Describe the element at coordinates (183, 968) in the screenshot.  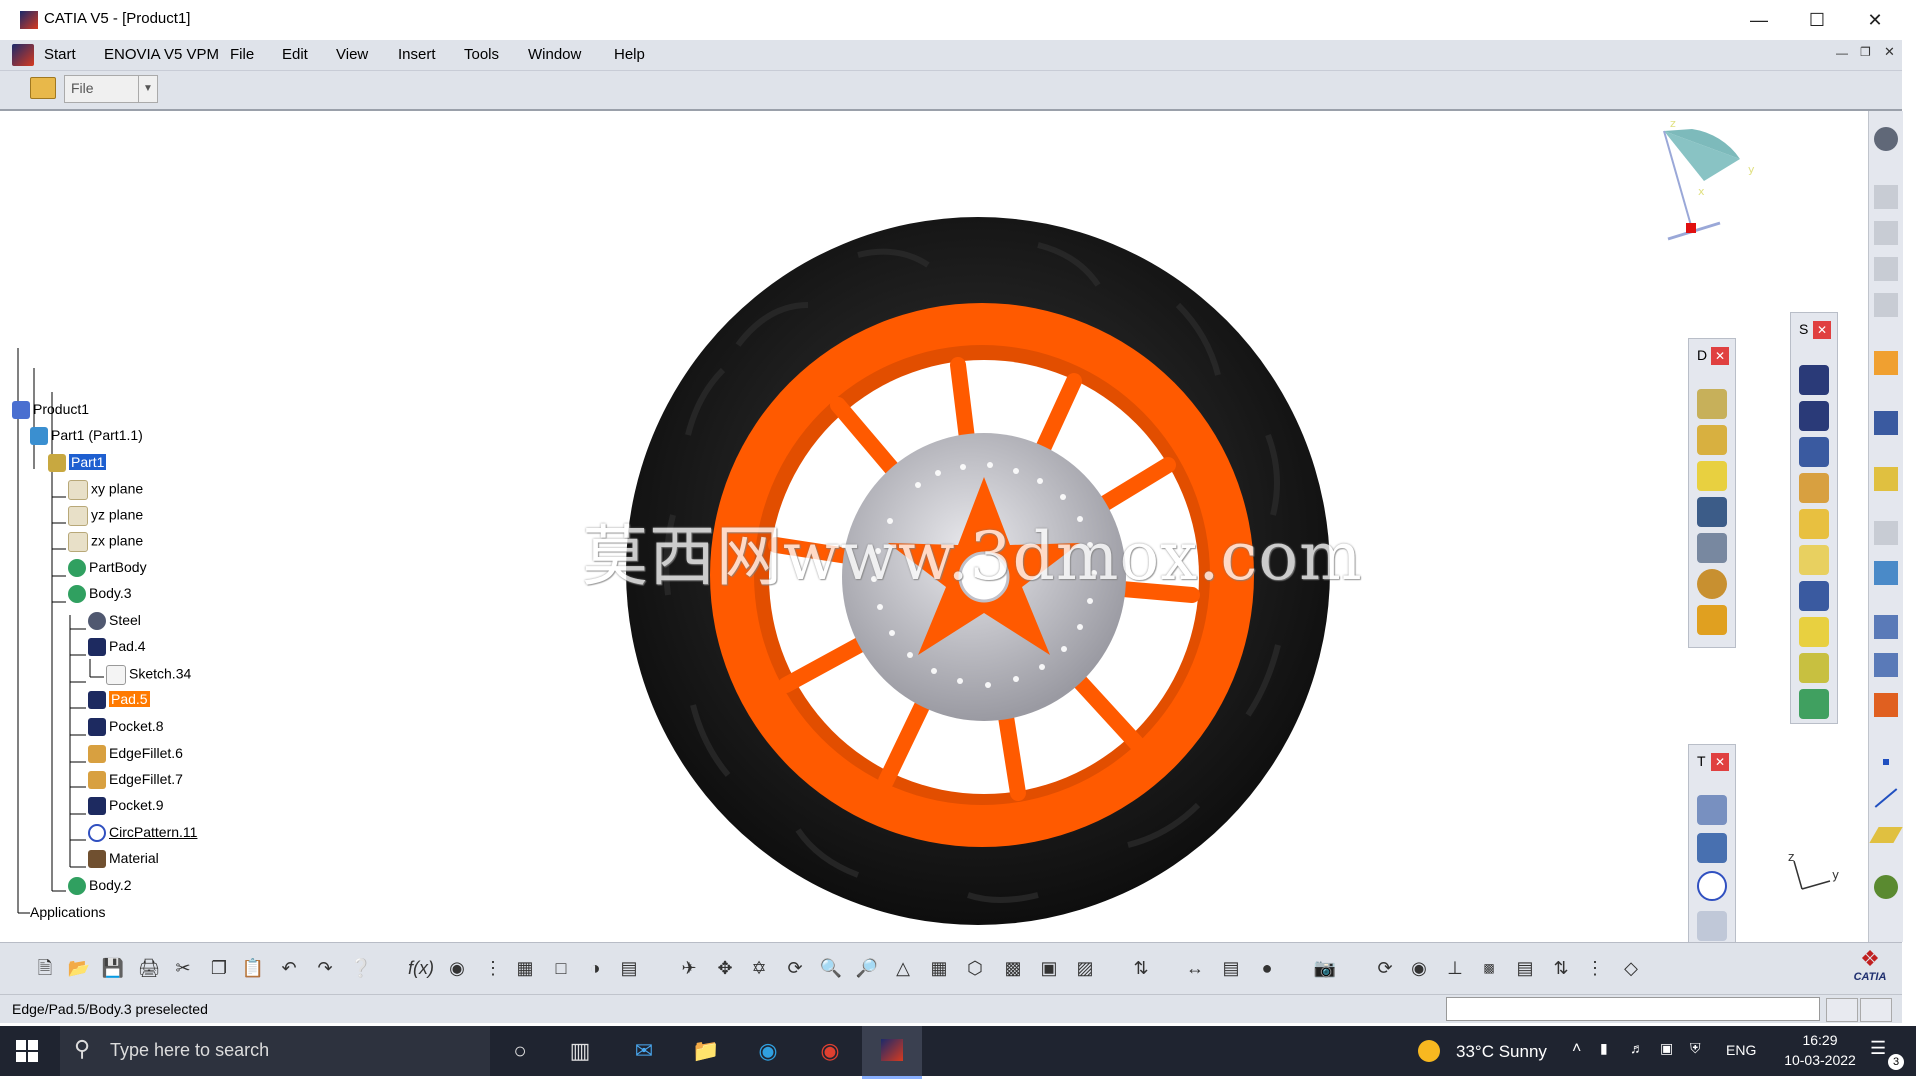
I see `cut-icon: ✂` at that location.